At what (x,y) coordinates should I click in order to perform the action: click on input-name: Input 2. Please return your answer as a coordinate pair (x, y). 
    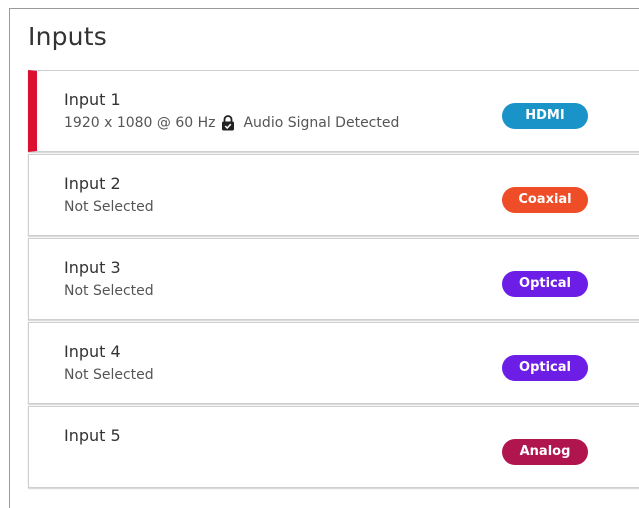
    Looking at the image, I should click on (92, 183).